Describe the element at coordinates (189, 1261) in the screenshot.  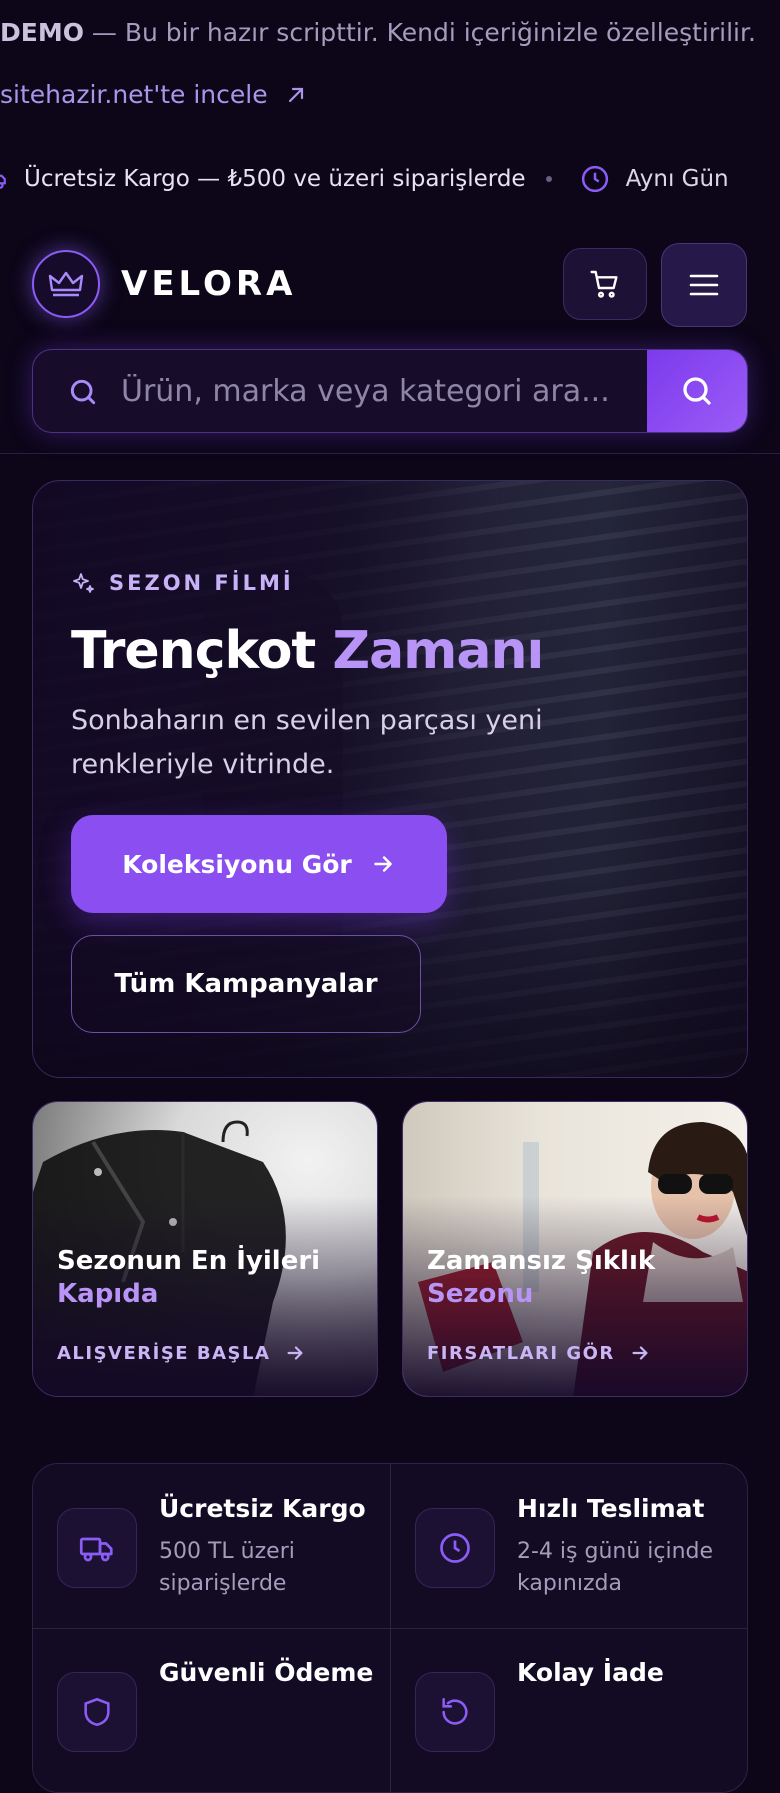
I see `promo-title: Sezonun En İyileri` at that location.